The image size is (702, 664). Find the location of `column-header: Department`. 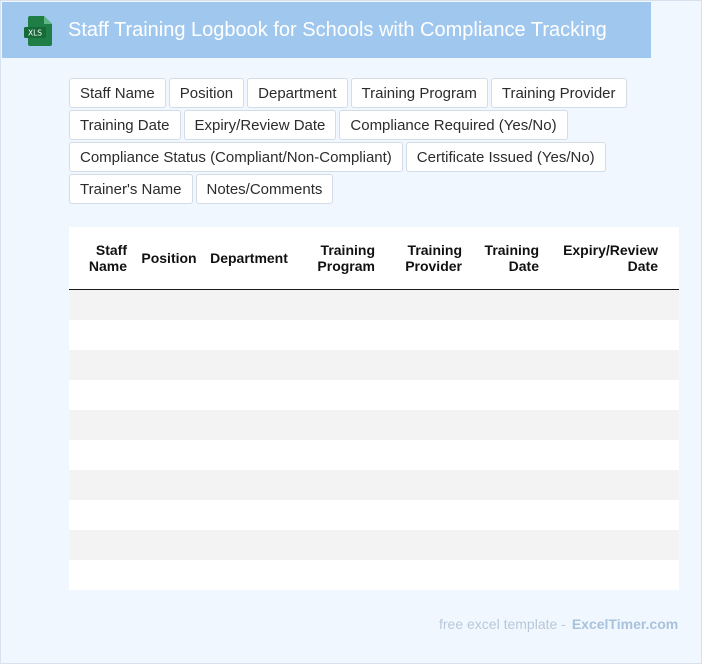

column-header: Department is located at coordinates (249, 258).